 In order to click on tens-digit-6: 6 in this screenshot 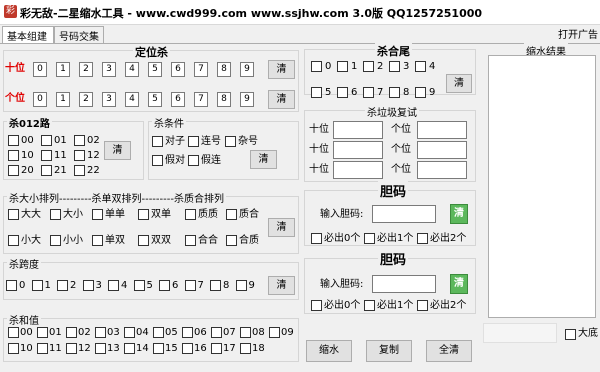, I will do `click(178, 69)`.